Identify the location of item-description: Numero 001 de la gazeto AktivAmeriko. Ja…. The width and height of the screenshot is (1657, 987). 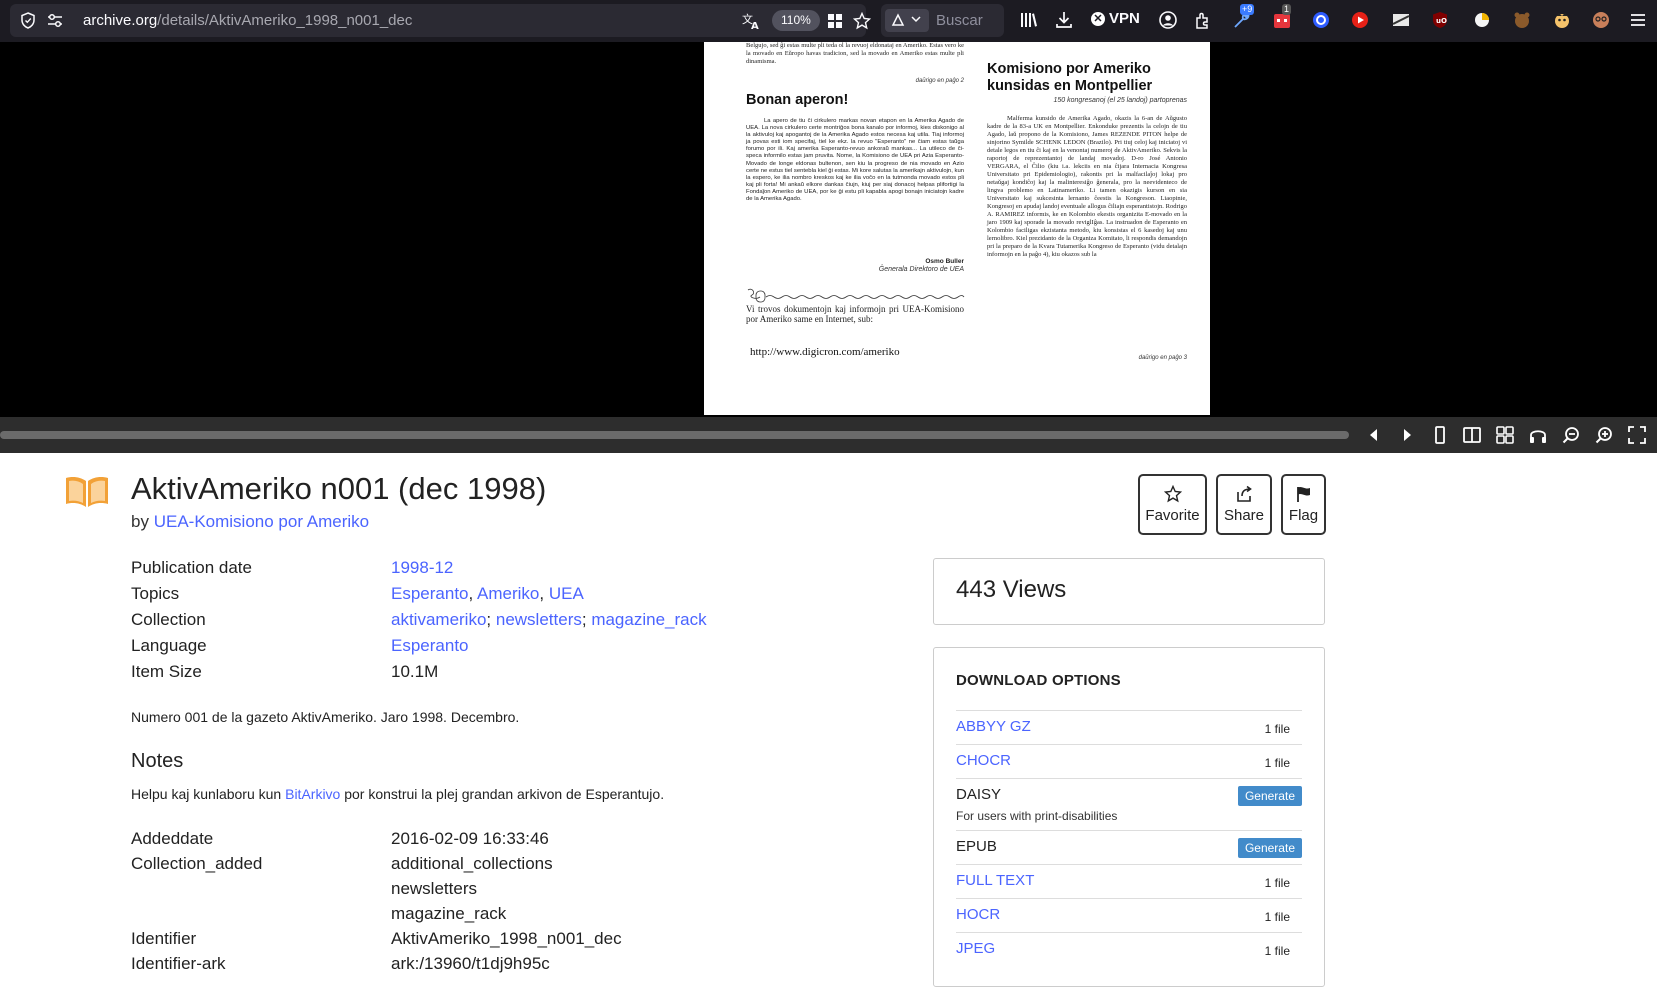
(325, 717).